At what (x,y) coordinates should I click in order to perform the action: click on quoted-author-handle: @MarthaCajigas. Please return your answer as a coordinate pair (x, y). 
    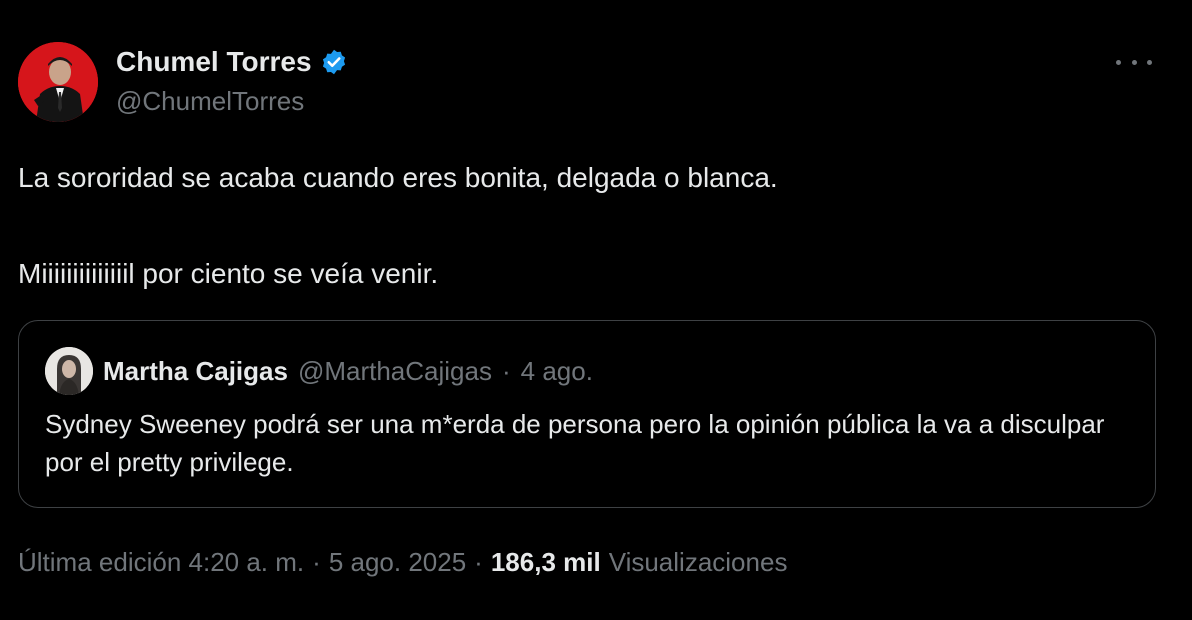
    Looking at the image, I should click on (394, 370).